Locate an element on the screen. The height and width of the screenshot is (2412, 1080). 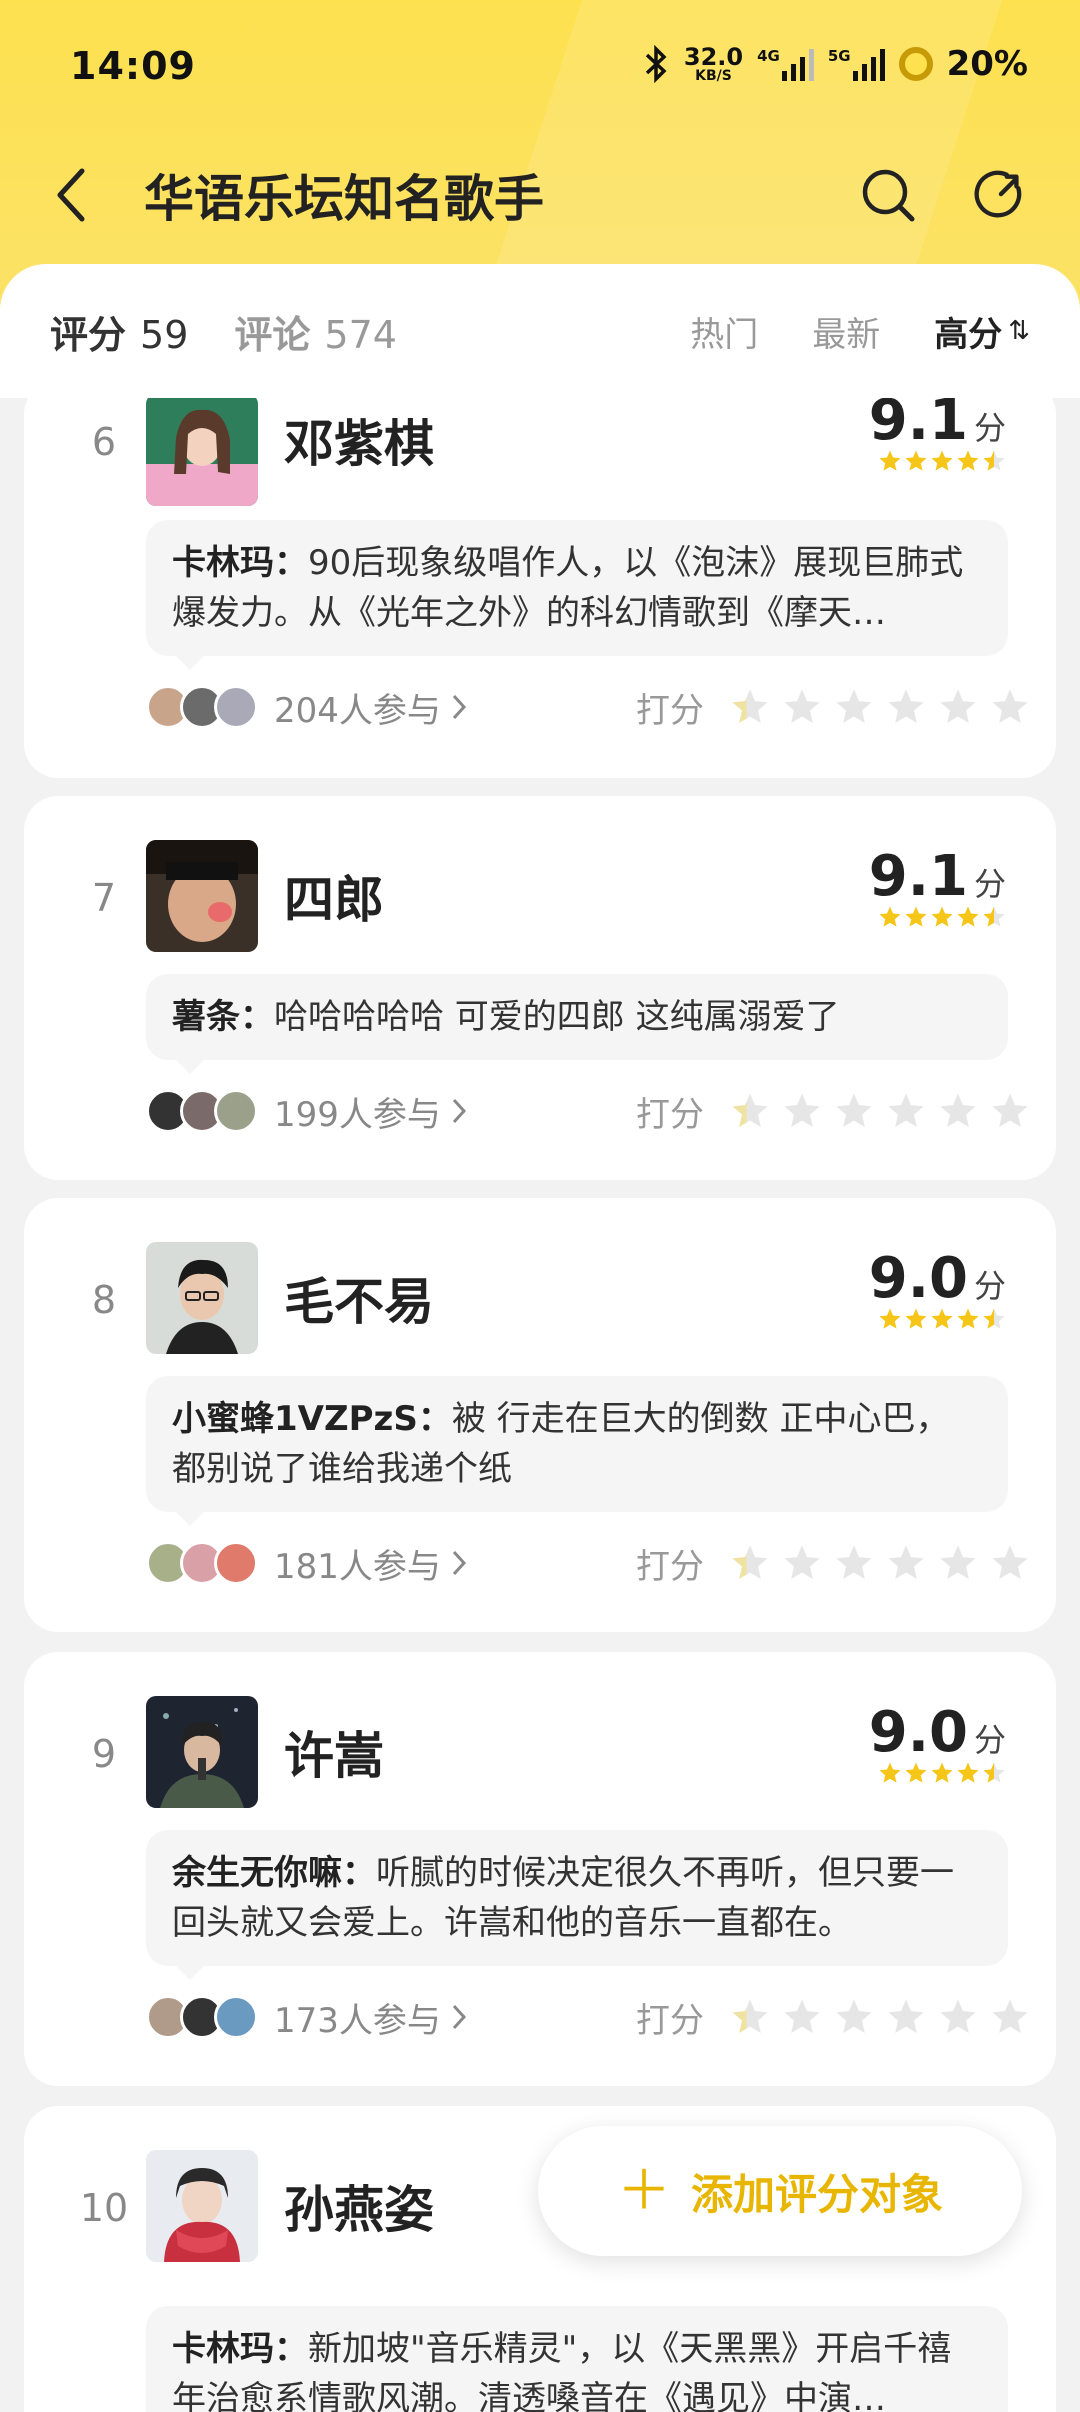
signal-5g-icon: 5G is located at coordinates (856, 64).